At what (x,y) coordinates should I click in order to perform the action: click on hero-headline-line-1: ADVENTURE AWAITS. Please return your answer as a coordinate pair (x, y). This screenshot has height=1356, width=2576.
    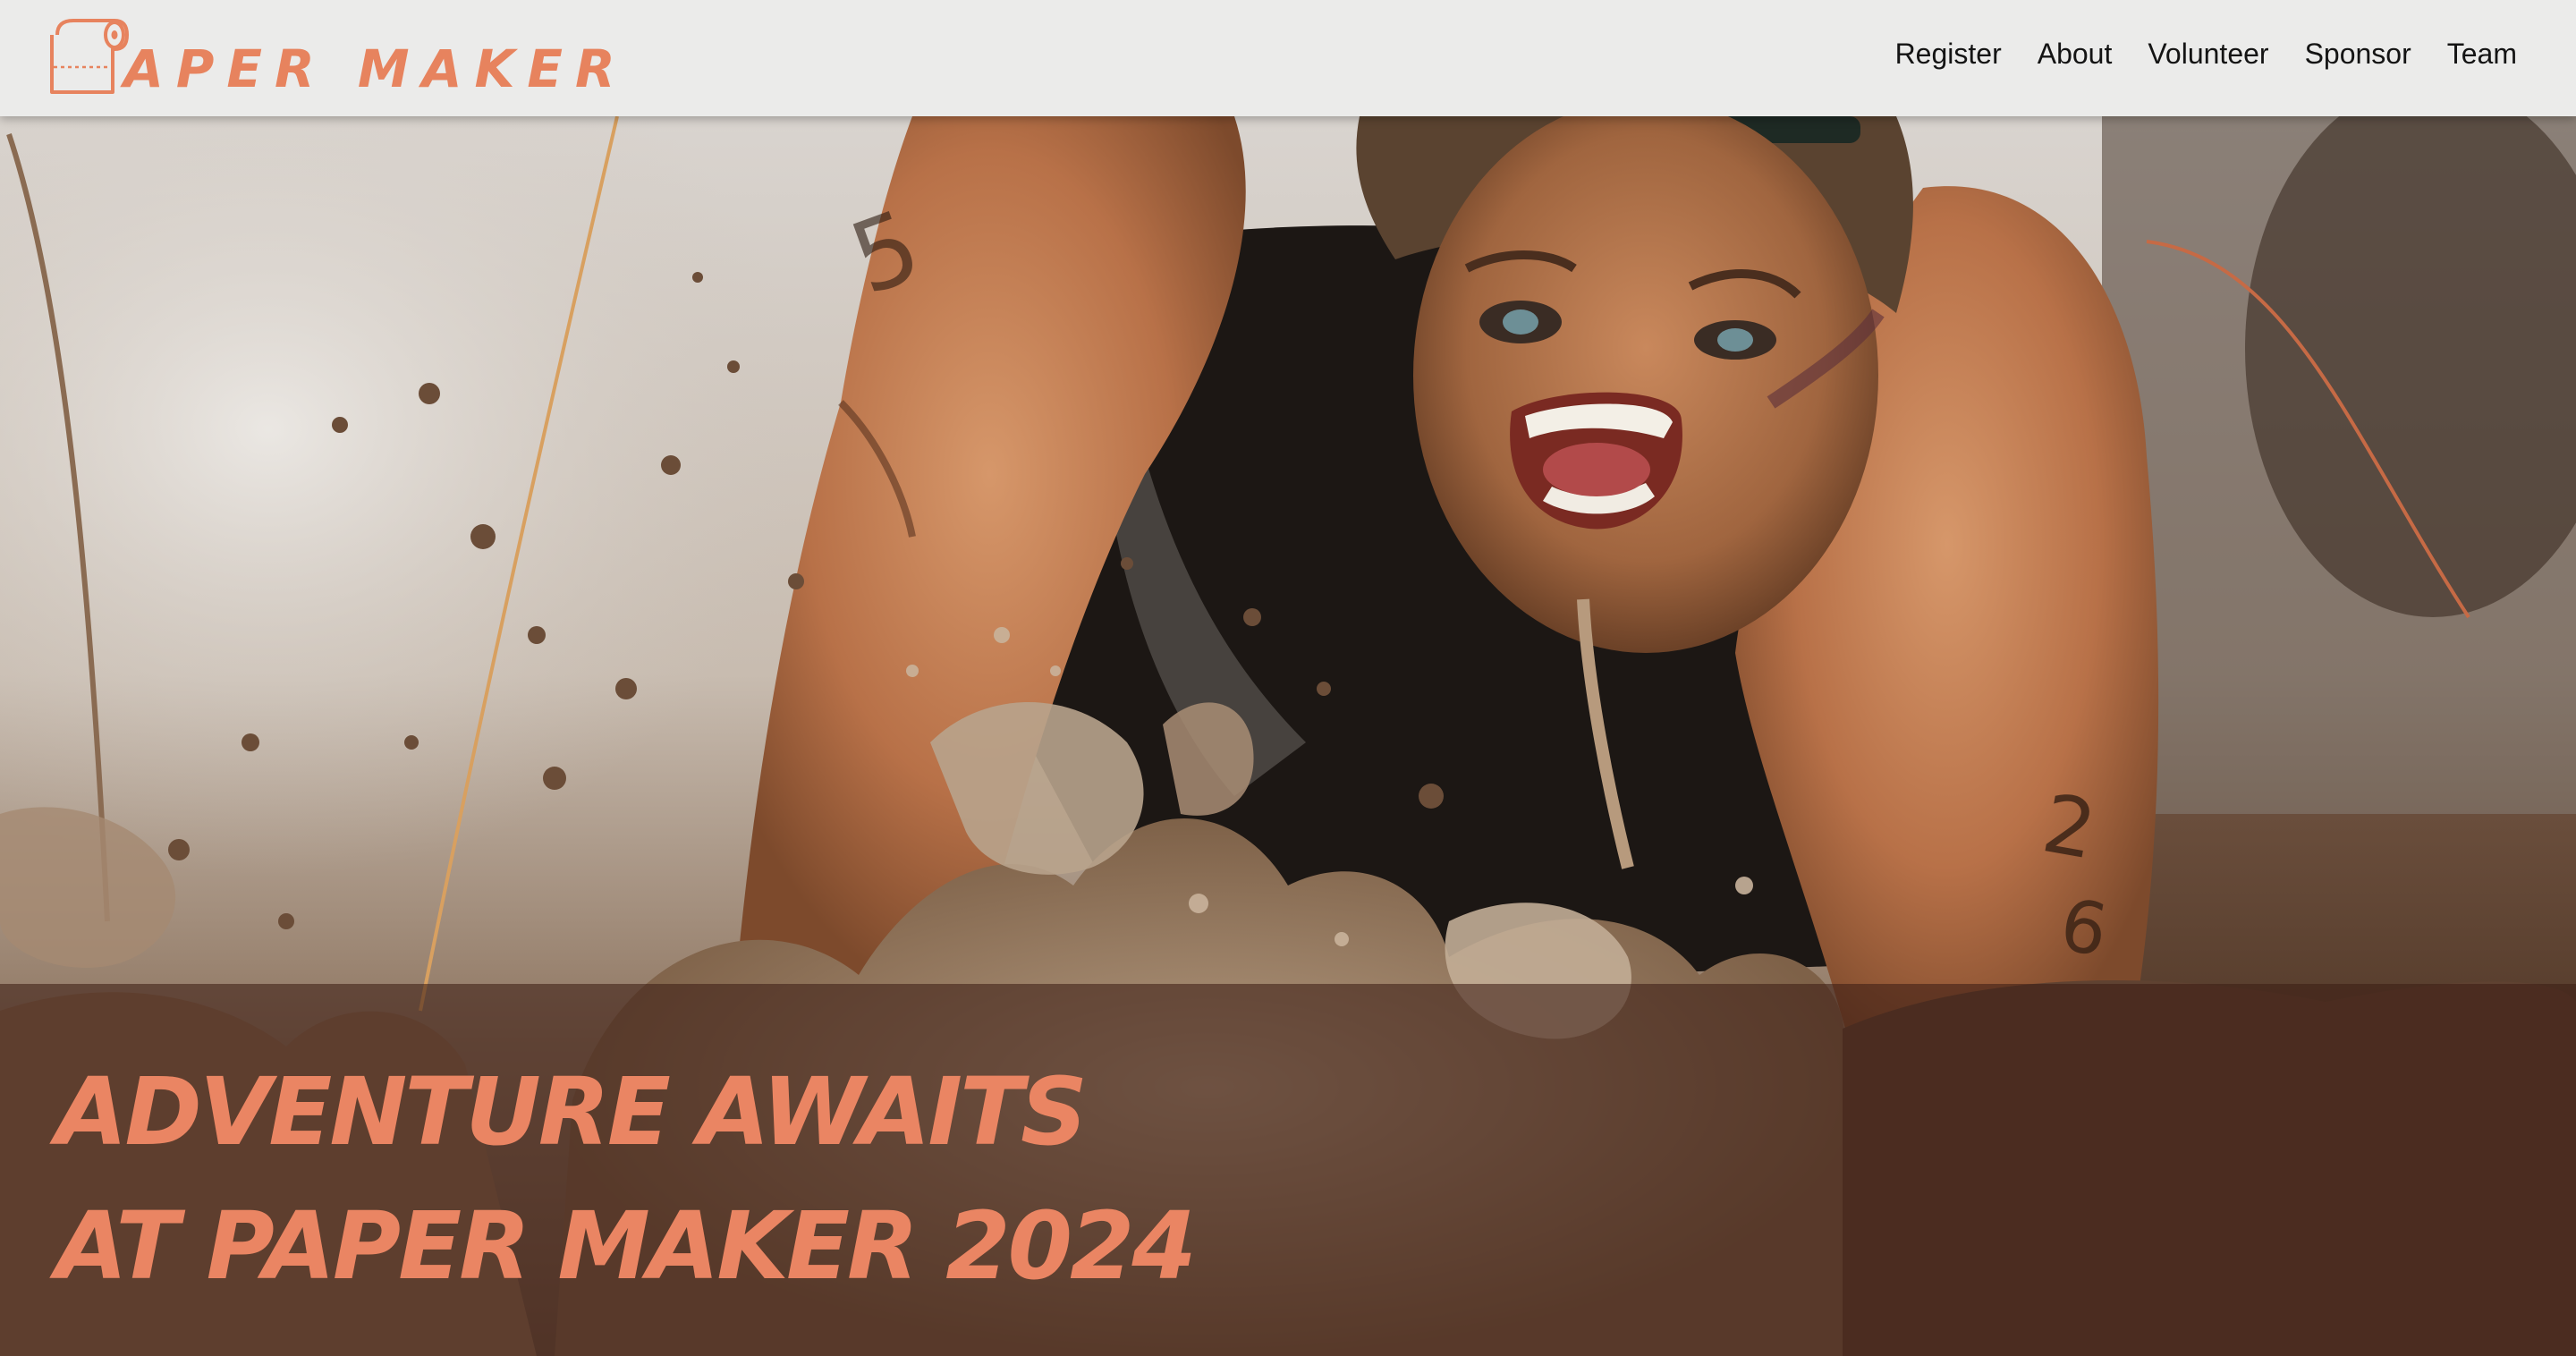
    Looking at the image, I should click on (571, 1111).